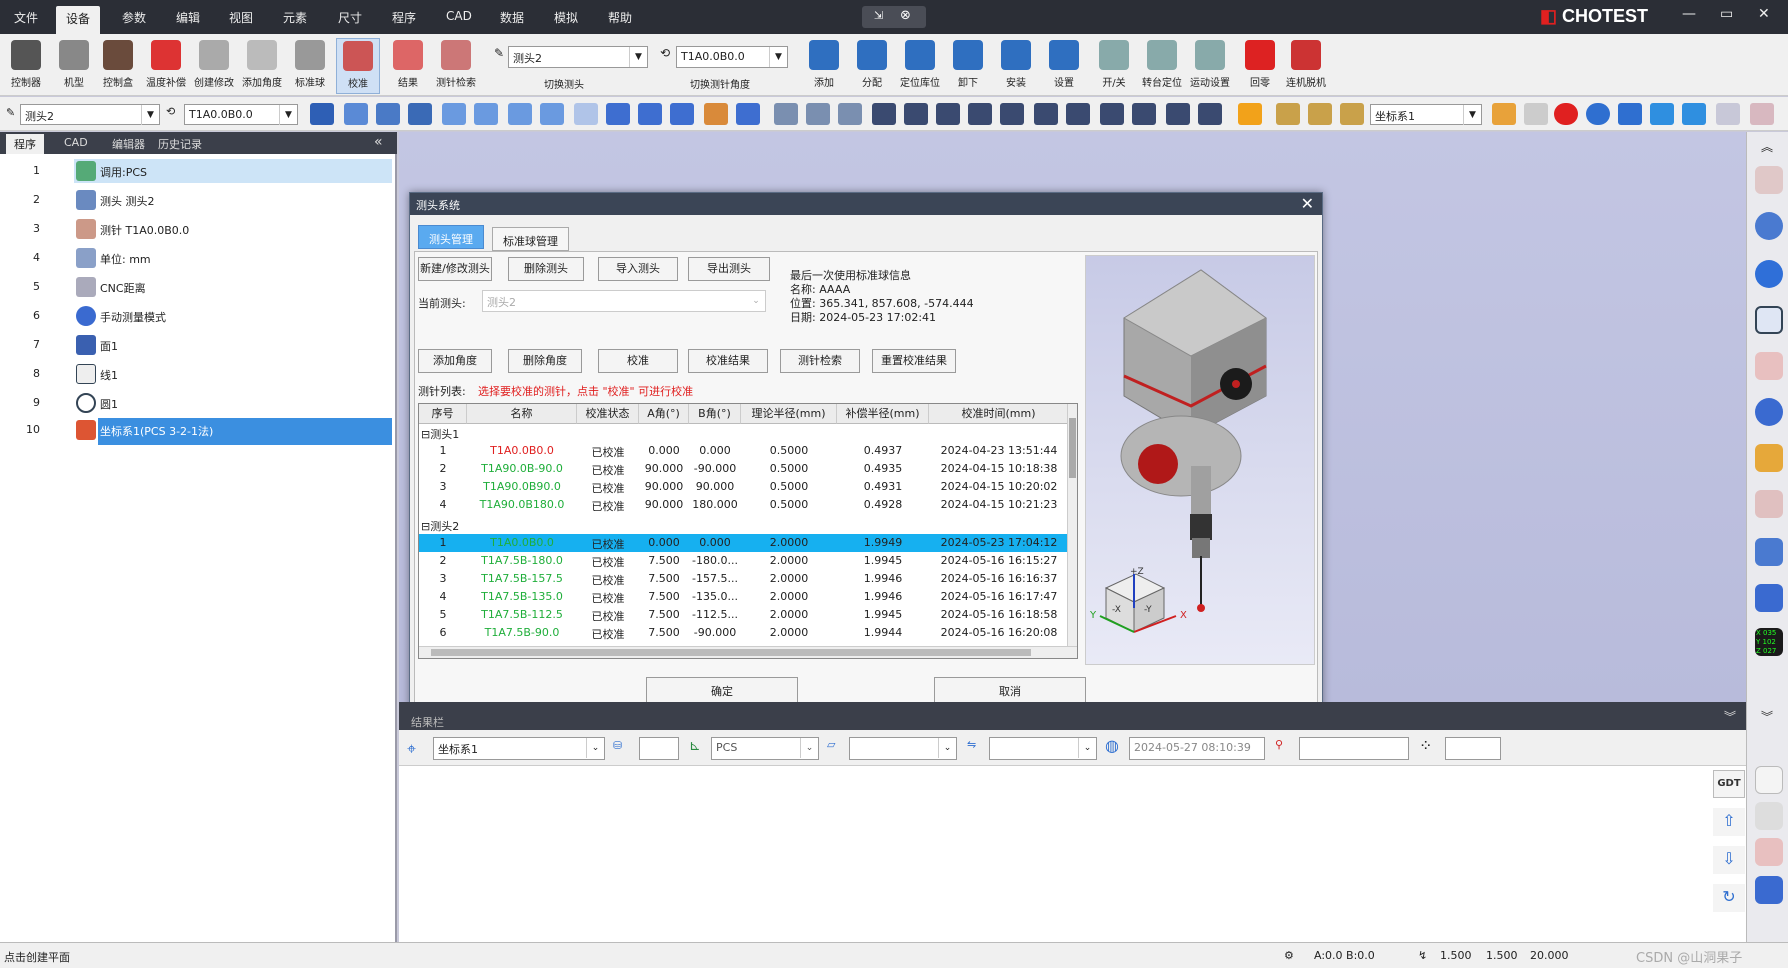 Image resolution: width=1788 pixels, height=968 pixels. I want to click on reset-calibration-button: 重置校准结果, so click(914, 361).